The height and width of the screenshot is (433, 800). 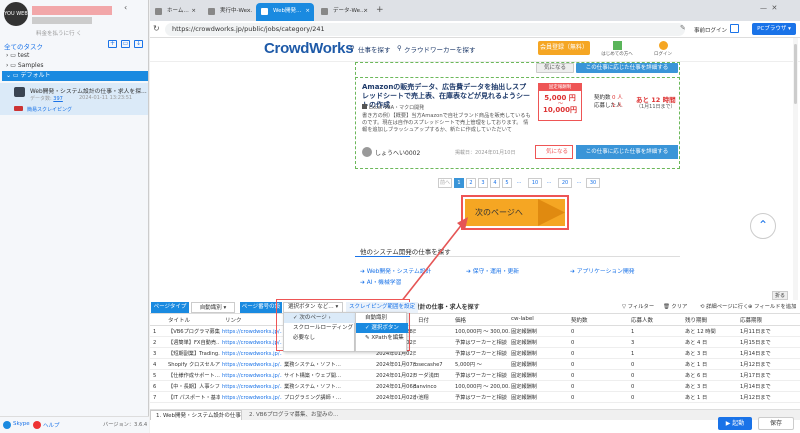 I want to click on col-header: 契約数, so click(x=579, y=320).